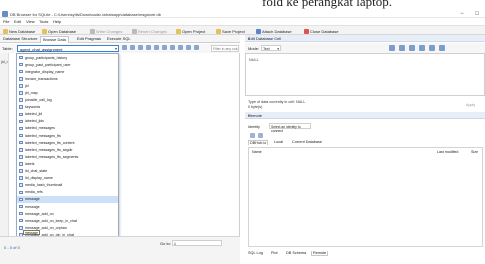 This screenshot has width=485, height=264. What do you see at coordinates (447, 152) in the screenshot?
I see `column-last-modified: Last modified` at bounding box center [447, 152].